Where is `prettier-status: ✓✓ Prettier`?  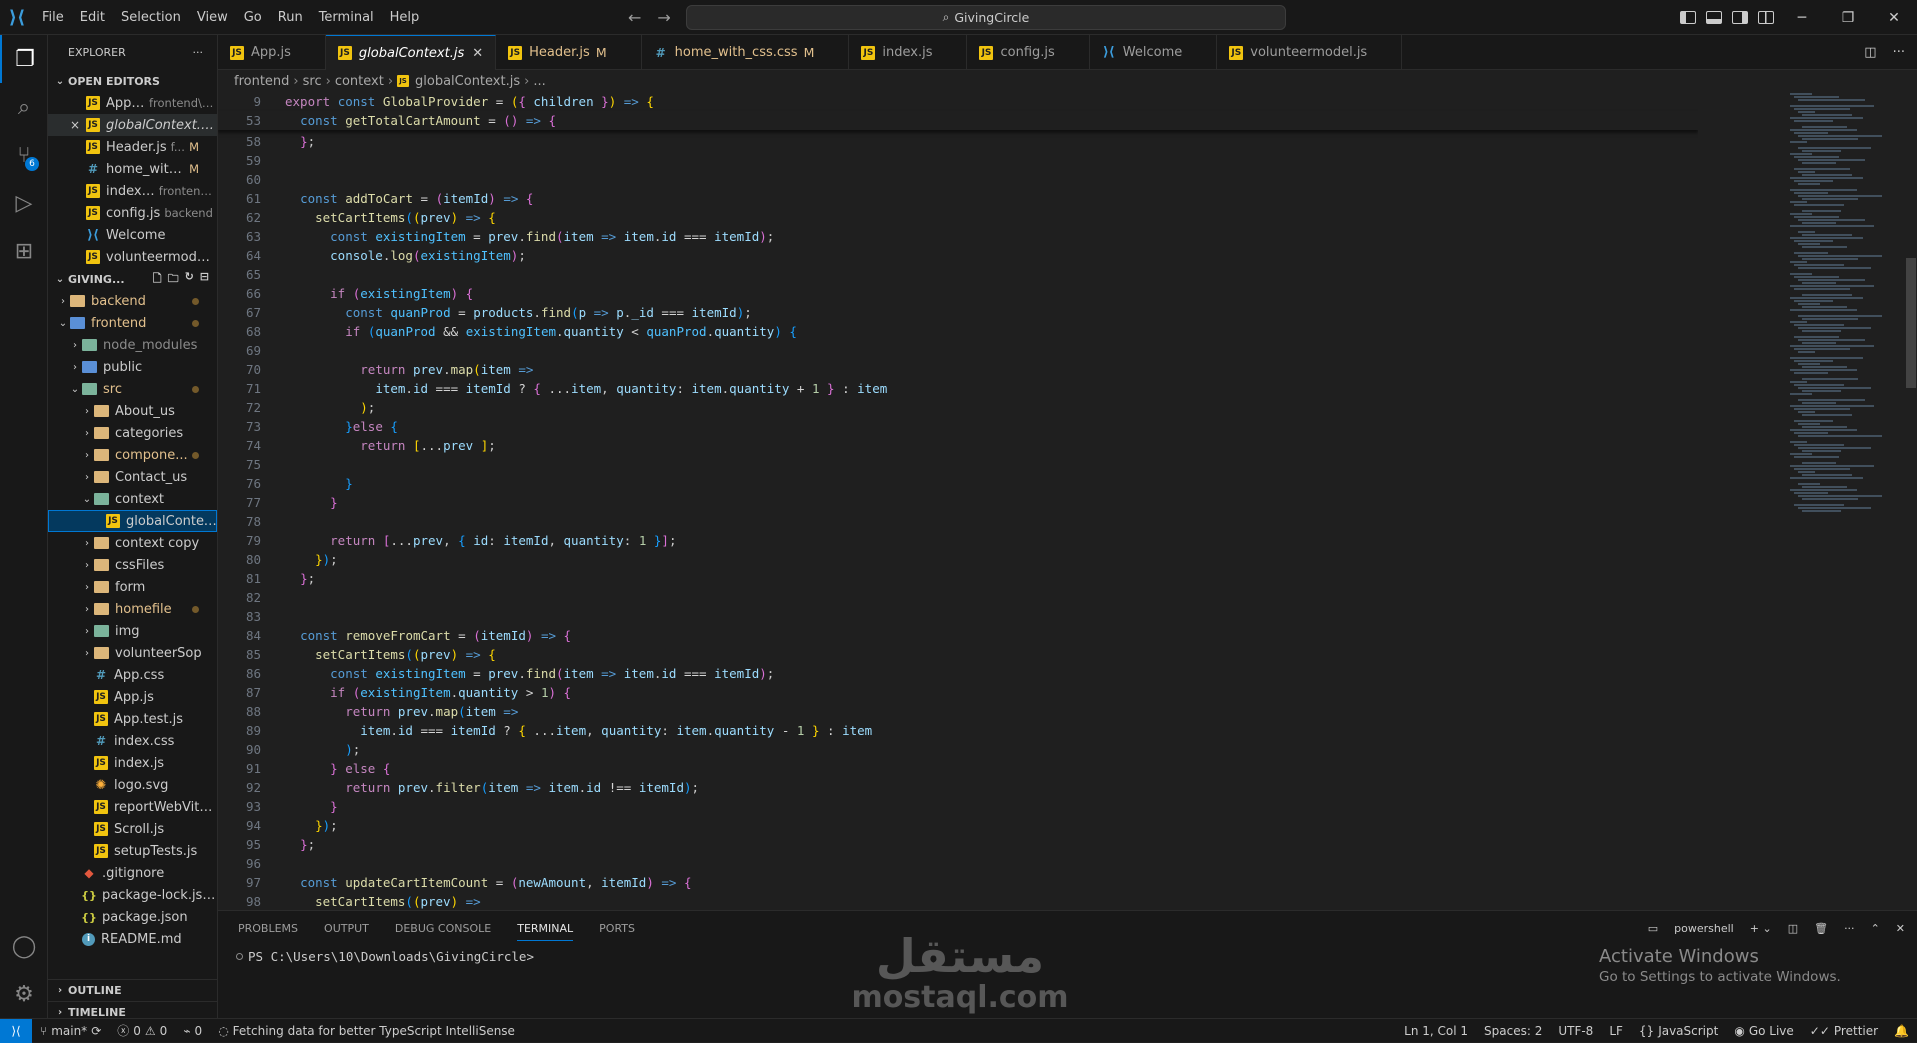
prettier-status: ✓✓ Prettier is located at coordinates (1844, 1031).